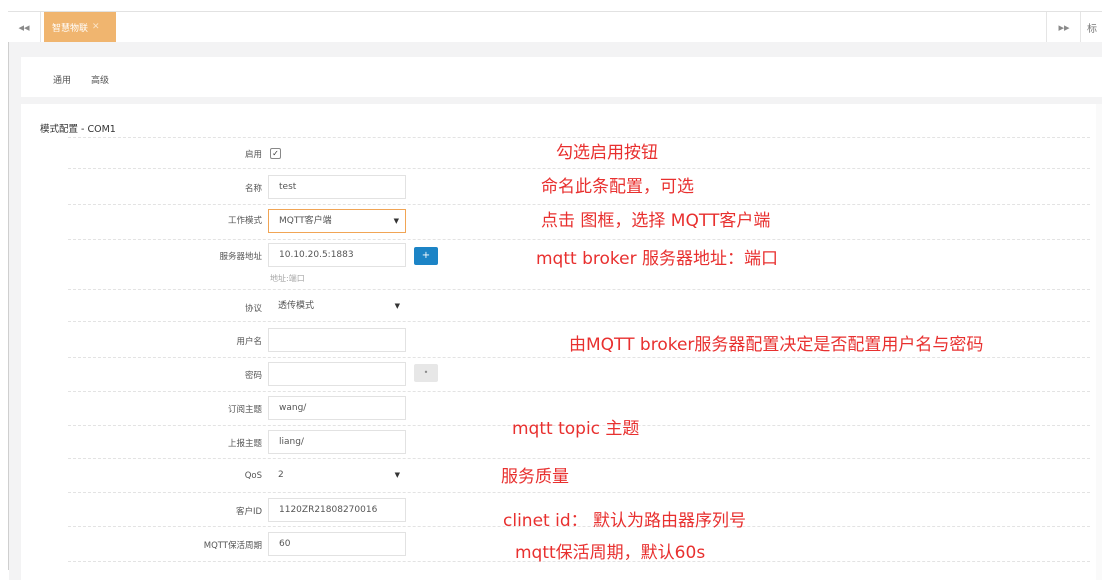  I want to click on password-input, so click(337, 374).